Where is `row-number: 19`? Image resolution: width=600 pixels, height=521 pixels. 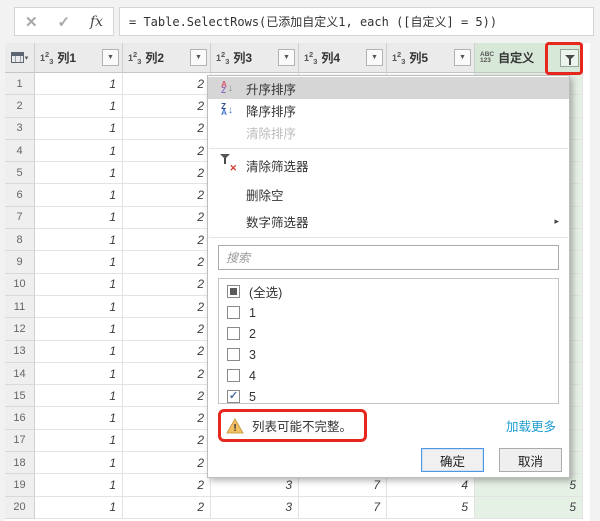
row-number: 19 is located at coordinates (20, 485).